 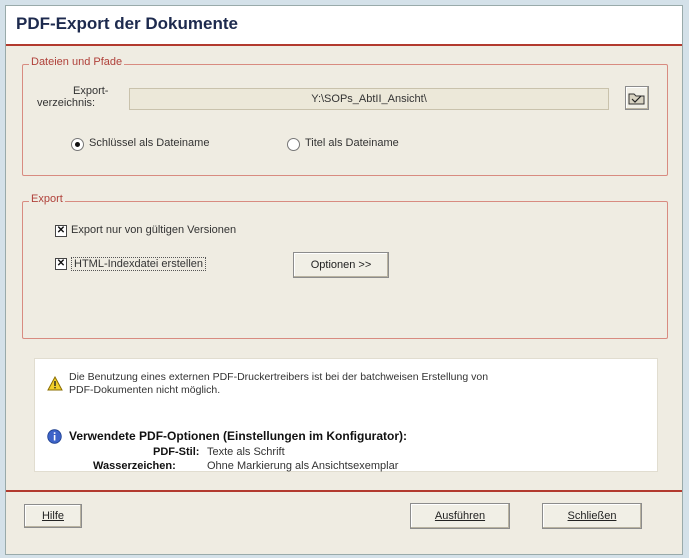 I want to click on folder-icon, so click(x=636, y=99).